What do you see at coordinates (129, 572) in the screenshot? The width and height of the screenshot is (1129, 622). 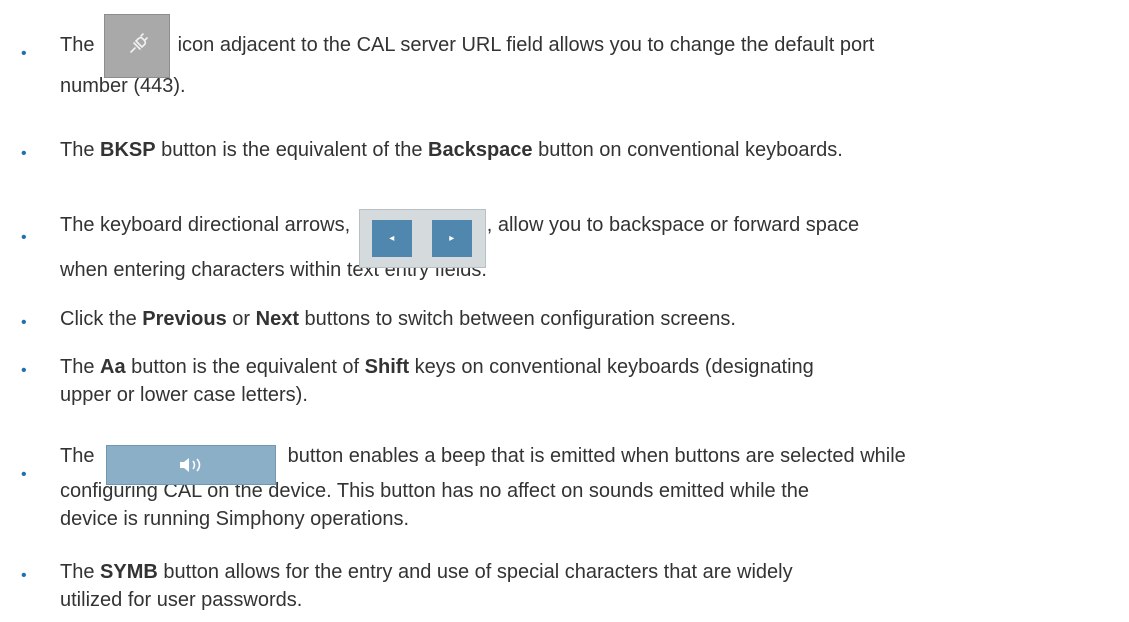 I see `item-bold: SYMB` at bounding box center [129, 572].